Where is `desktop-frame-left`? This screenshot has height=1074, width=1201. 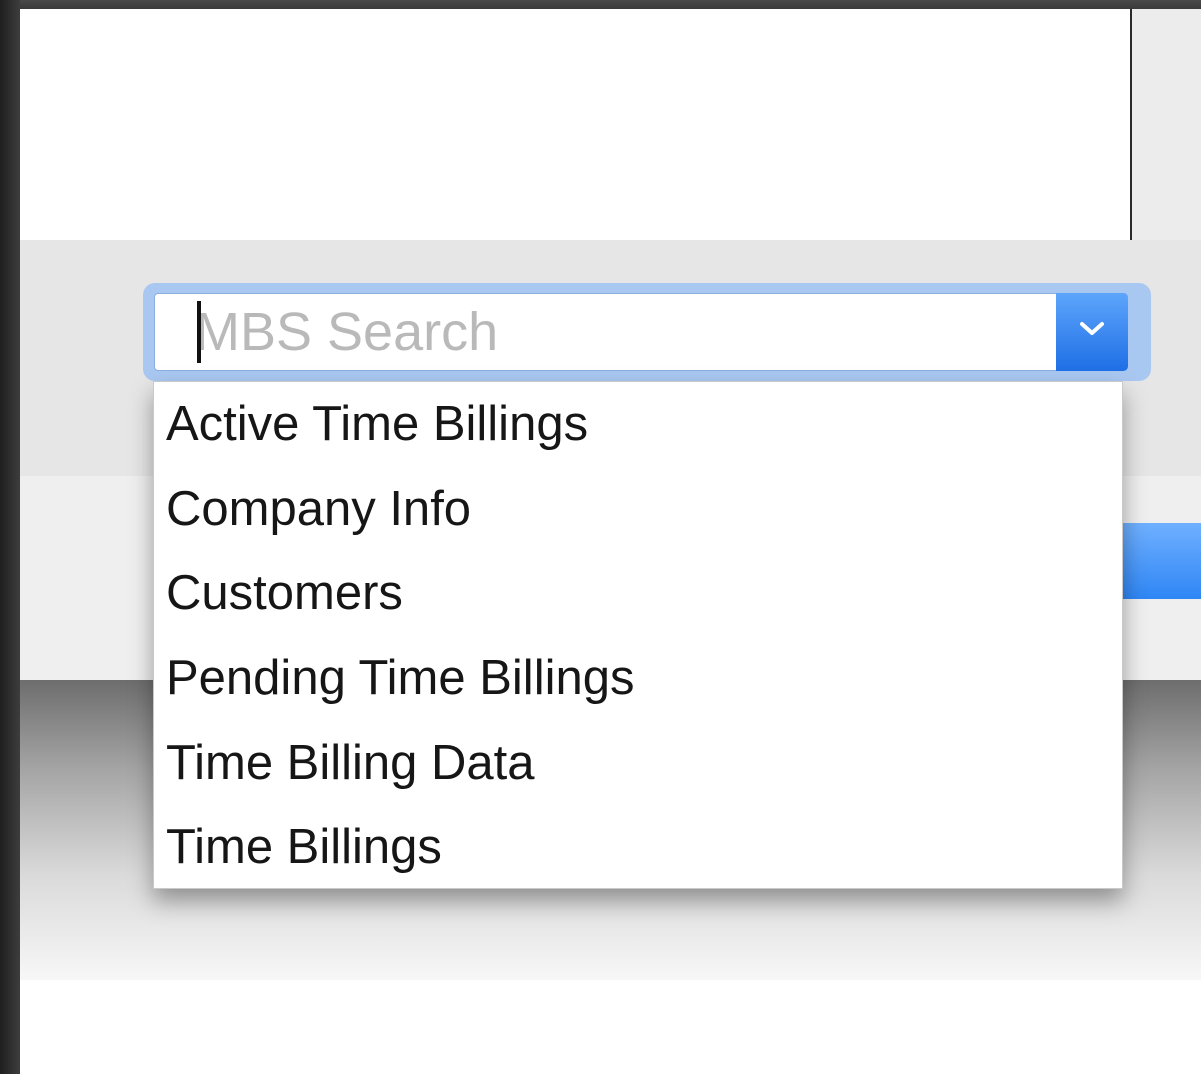
desktop-frame-left is located at coordinates (10, 537).